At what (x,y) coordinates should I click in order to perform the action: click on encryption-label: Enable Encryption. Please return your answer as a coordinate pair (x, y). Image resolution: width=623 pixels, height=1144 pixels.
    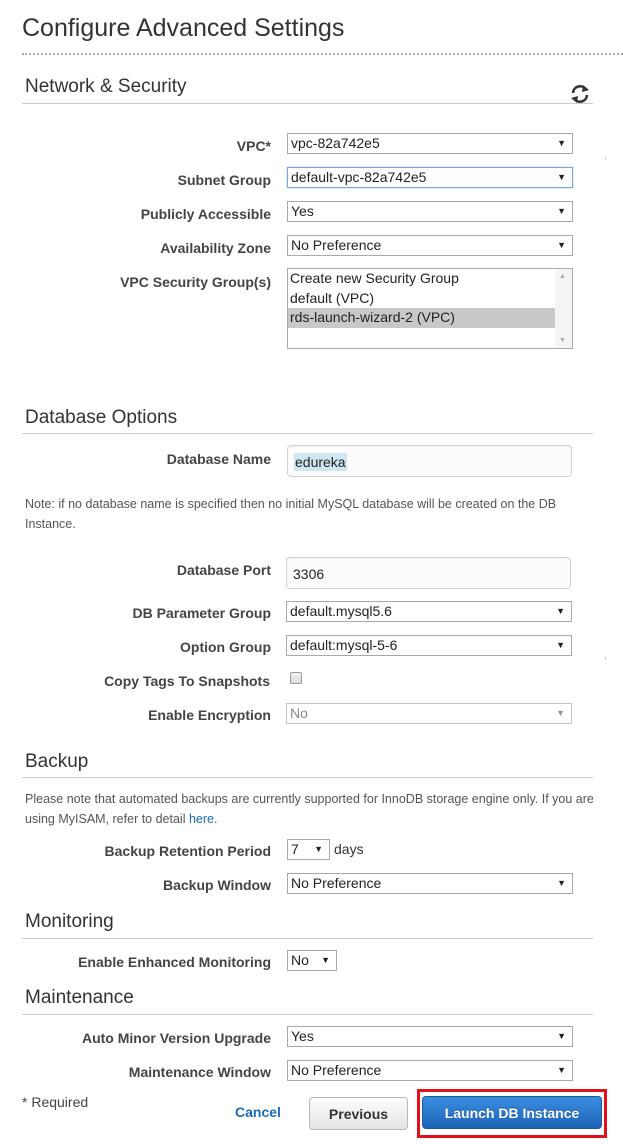
    Looking at the image, I should click on (209, 715).